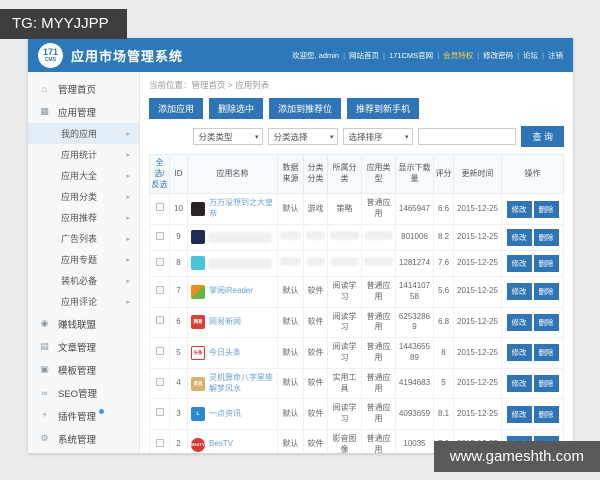  Describe the element at coordinates (83, 88) in the screenshot. I see `sidebar-item-home: ⌂ 管理首页` at that location.